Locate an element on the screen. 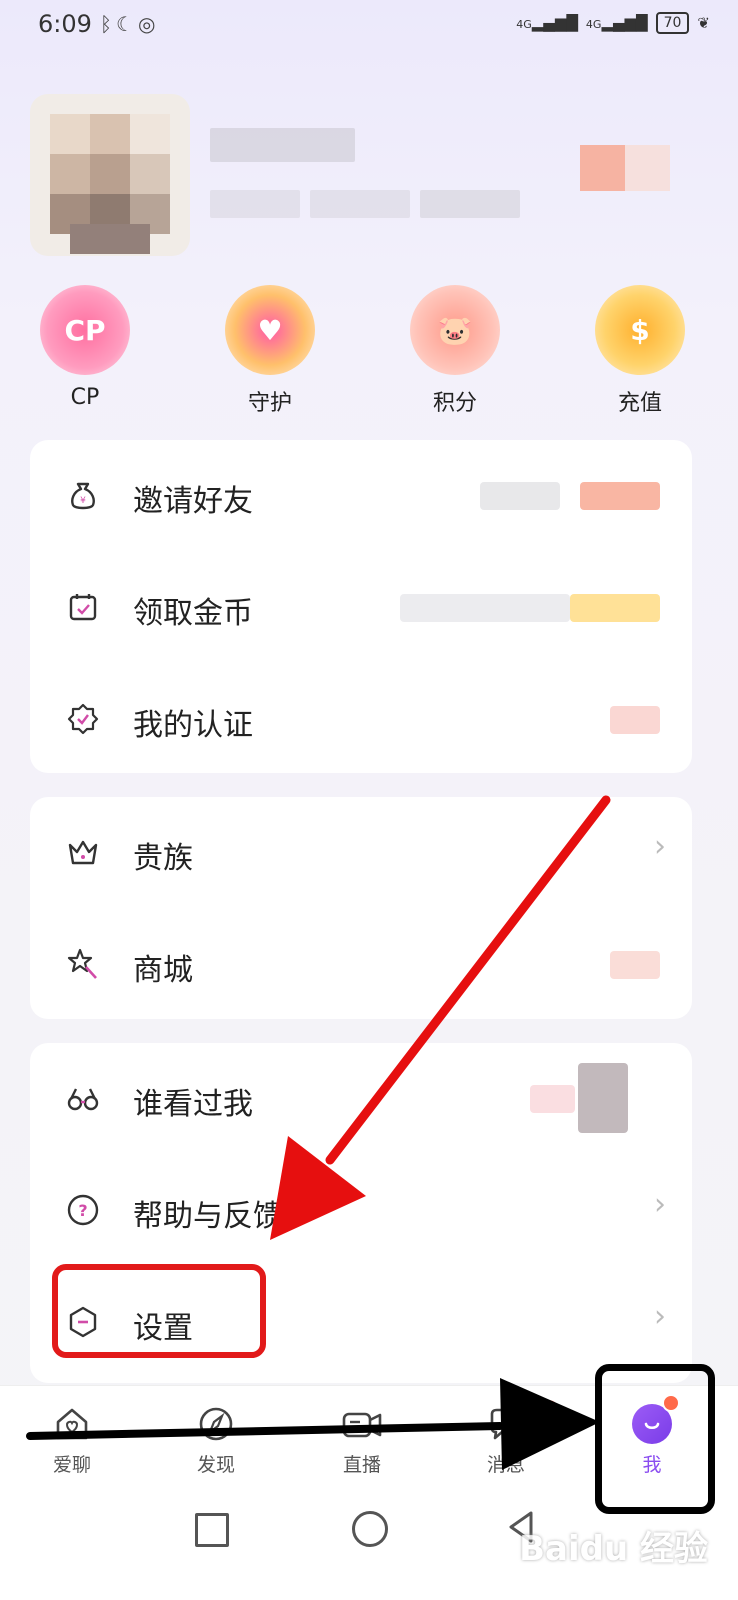 Image resolution: width=738 pixels, height=1600 pixels. baidu-watermark: Baidu 经验 is located at coordinates (613, 1549).